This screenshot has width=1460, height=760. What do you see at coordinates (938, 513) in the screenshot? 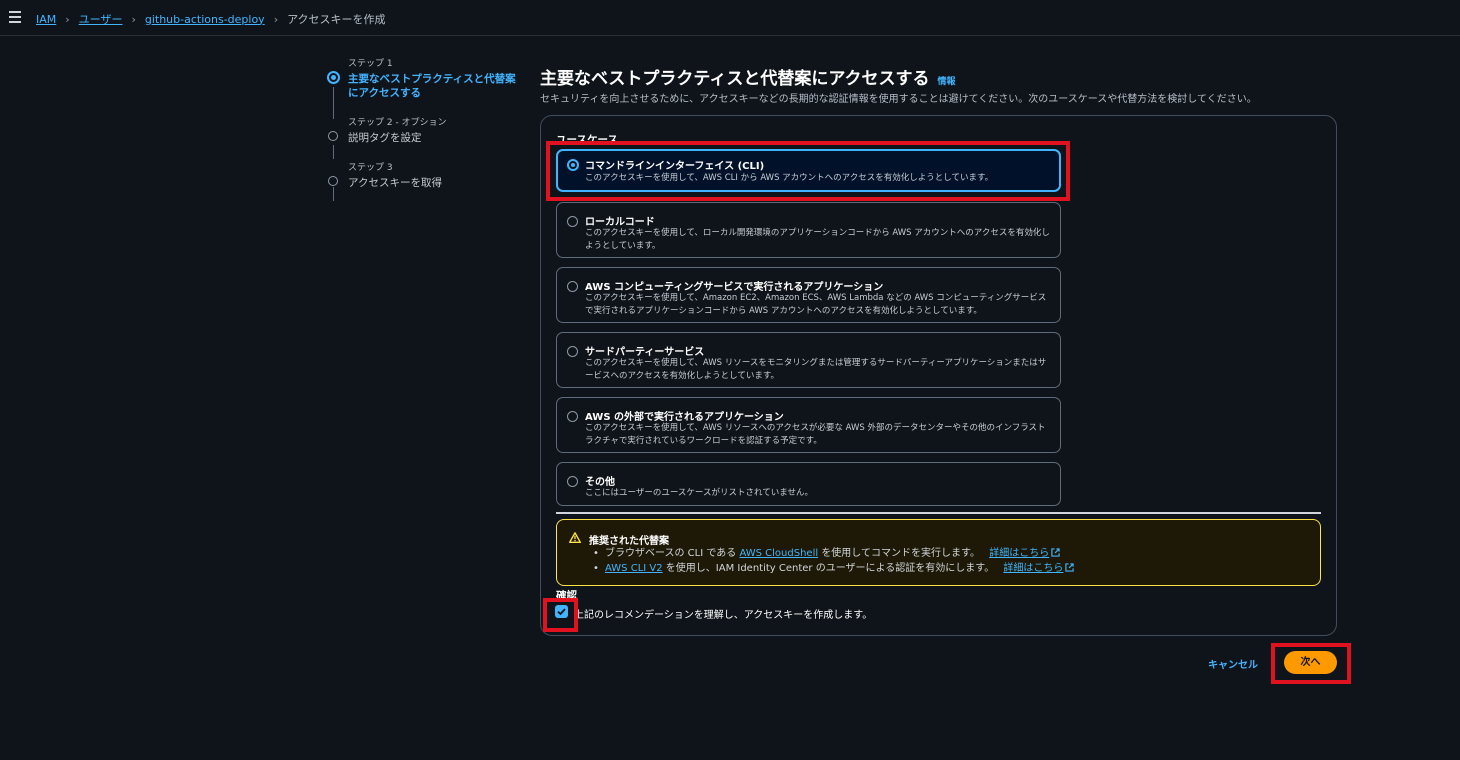
I see `divider` at bounding box center [938, 513].